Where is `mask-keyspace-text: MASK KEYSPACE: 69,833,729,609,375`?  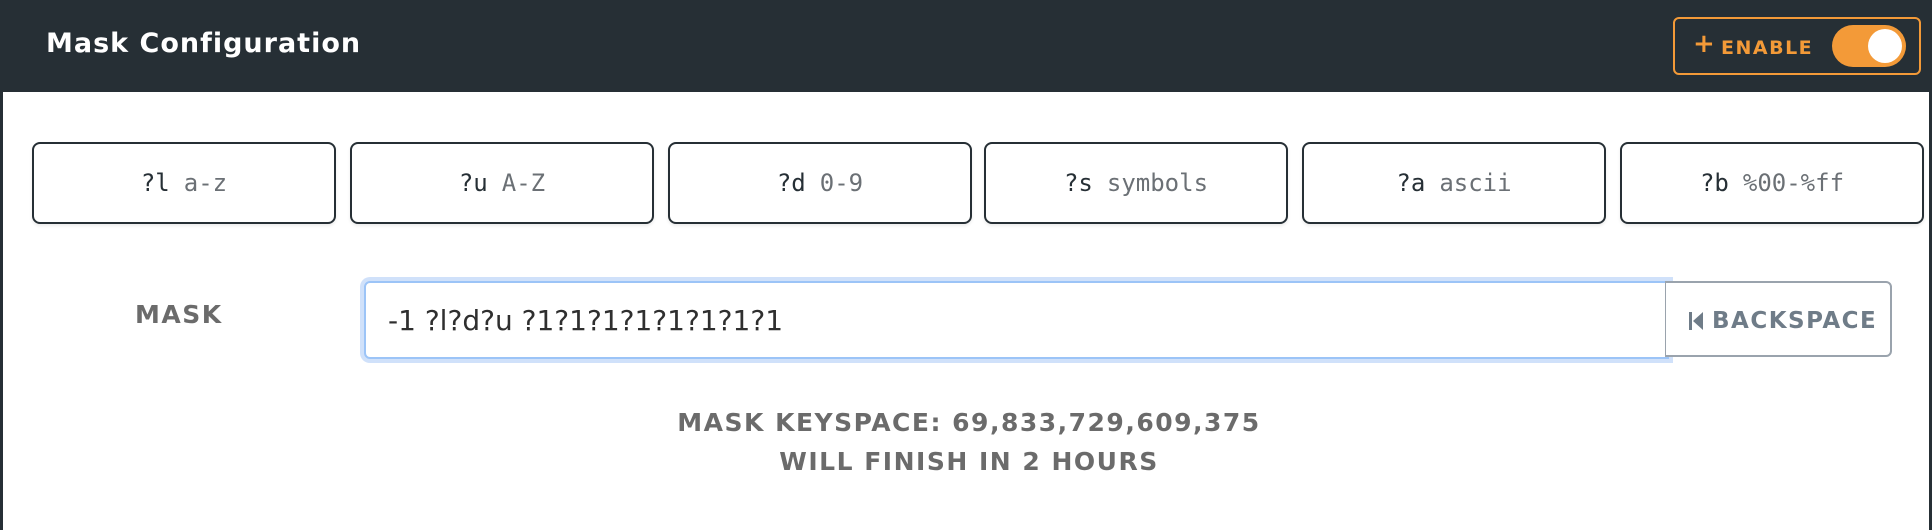 mask-keyspace-text: MASK KEYSPACE: 69,833,729,609,375 is located at coordinates (969, 422).